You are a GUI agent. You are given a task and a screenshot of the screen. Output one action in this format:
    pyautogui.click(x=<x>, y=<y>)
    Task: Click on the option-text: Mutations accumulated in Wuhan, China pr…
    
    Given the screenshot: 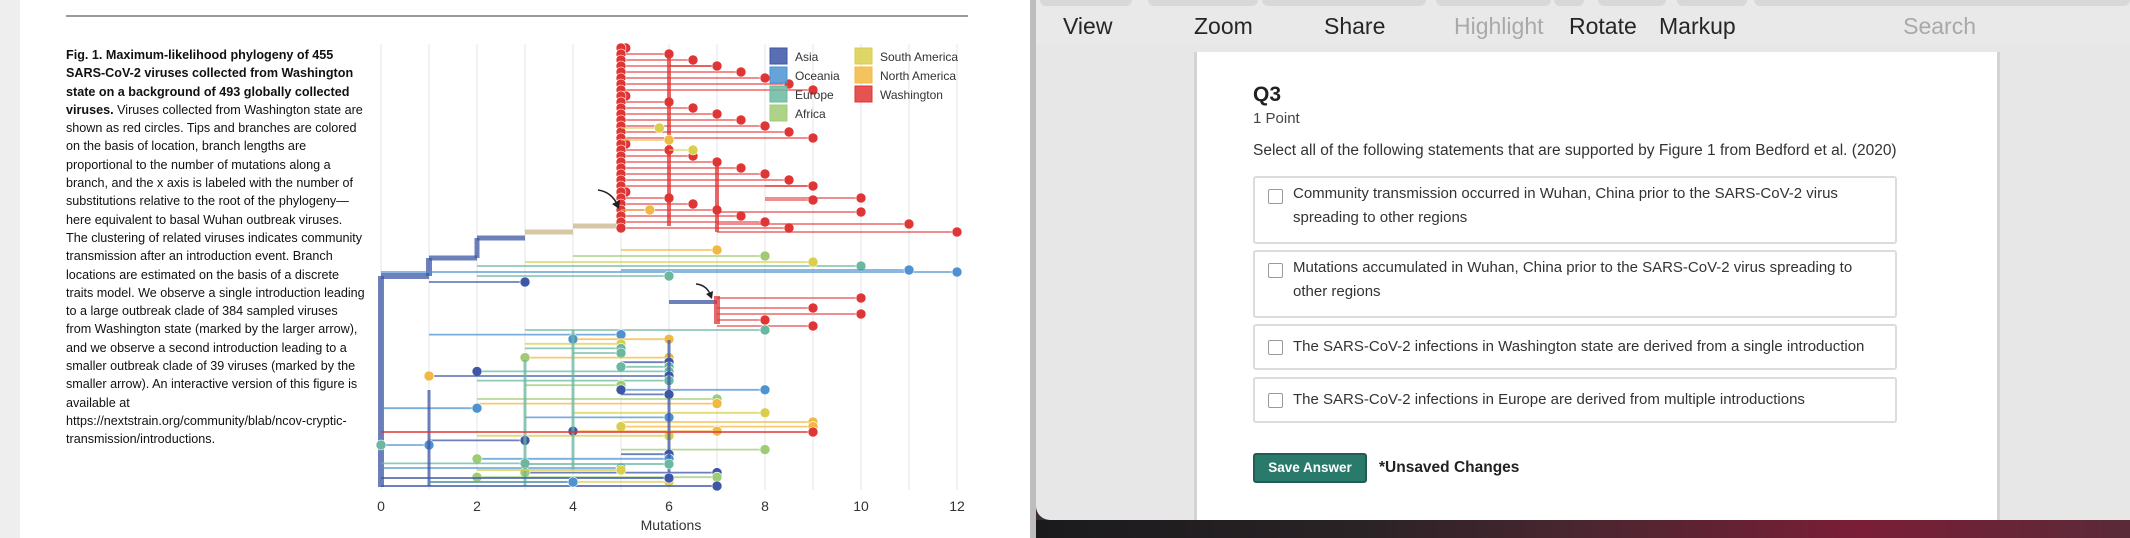 What is the action you would take?
    pyautogui.click(x=1573, y=279)
    